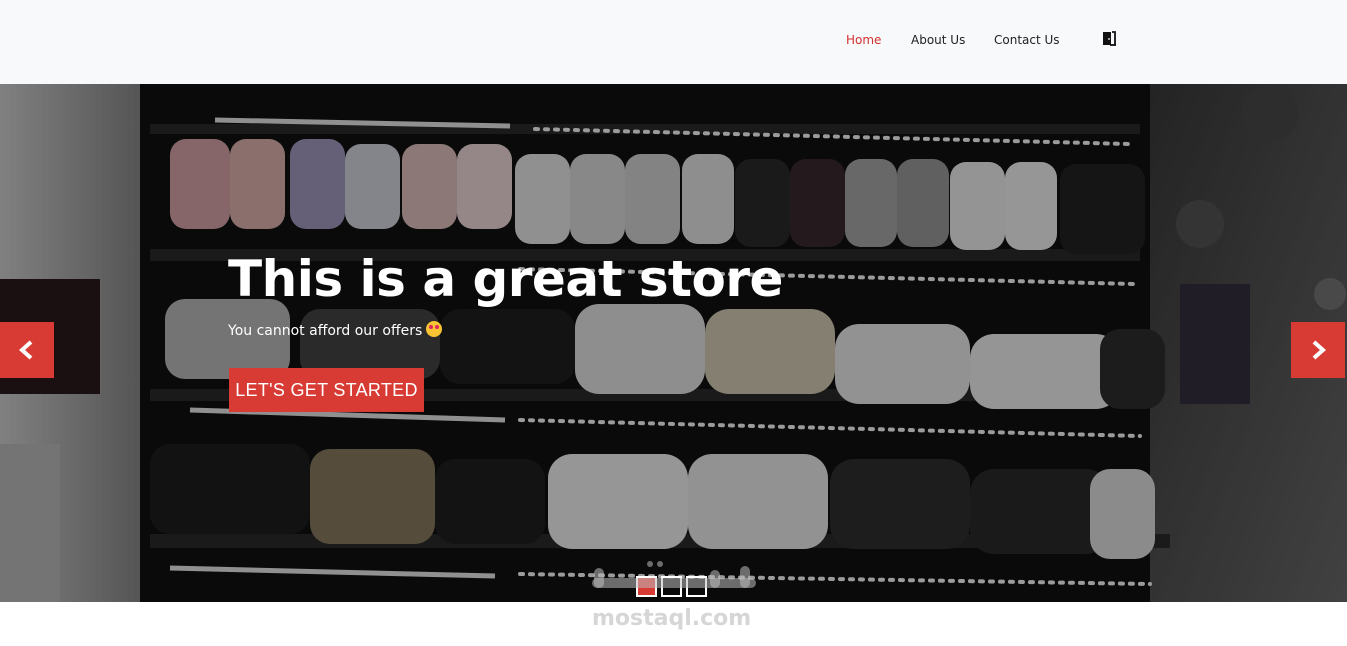 The height and width of the screenshot is (646, 1347). I want to click on mostaql-watermark-text: mostaql.com, so click(672, 618).